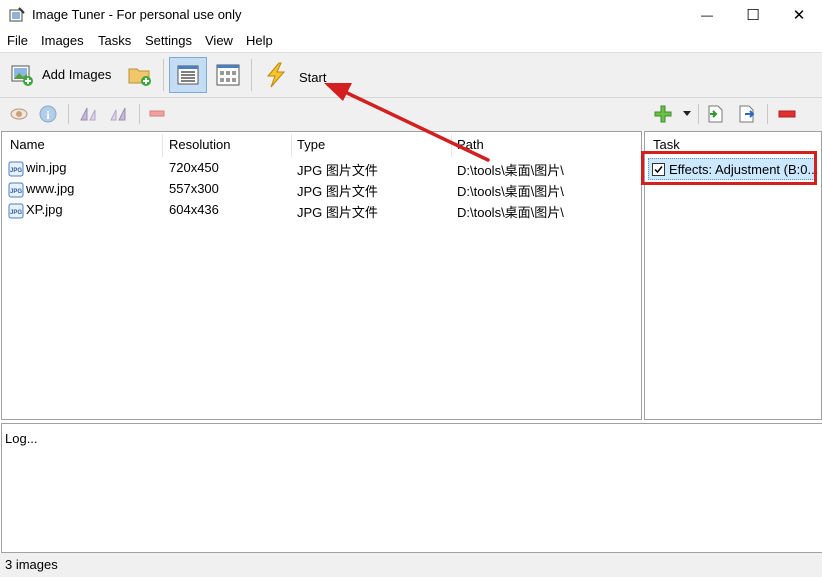 The width and height of the screenshot is (822, 577). I want to click on status-bar: 3 images, so click(411, 565).